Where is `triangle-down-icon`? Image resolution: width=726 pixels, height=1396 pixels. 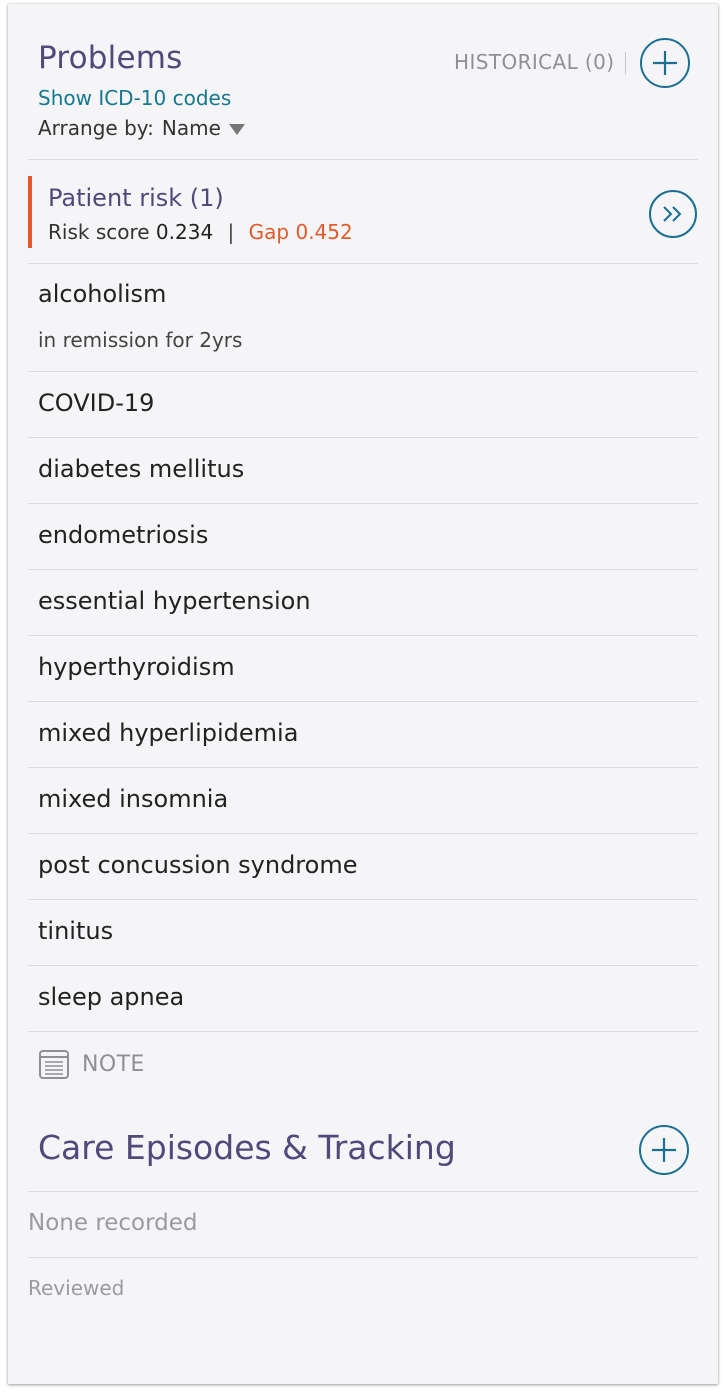 triangle-down-icon is located at coordinates (236, 129).